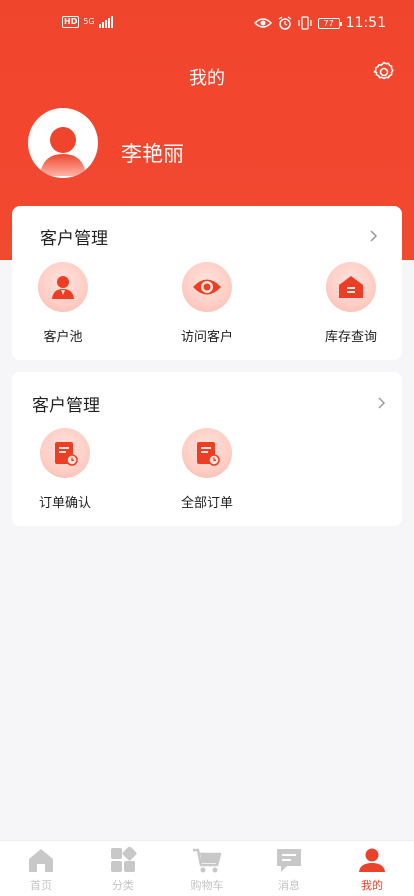  Describe the element at coordinates (285, 23) in the screenshot. I see `alarm-icon` at that location.